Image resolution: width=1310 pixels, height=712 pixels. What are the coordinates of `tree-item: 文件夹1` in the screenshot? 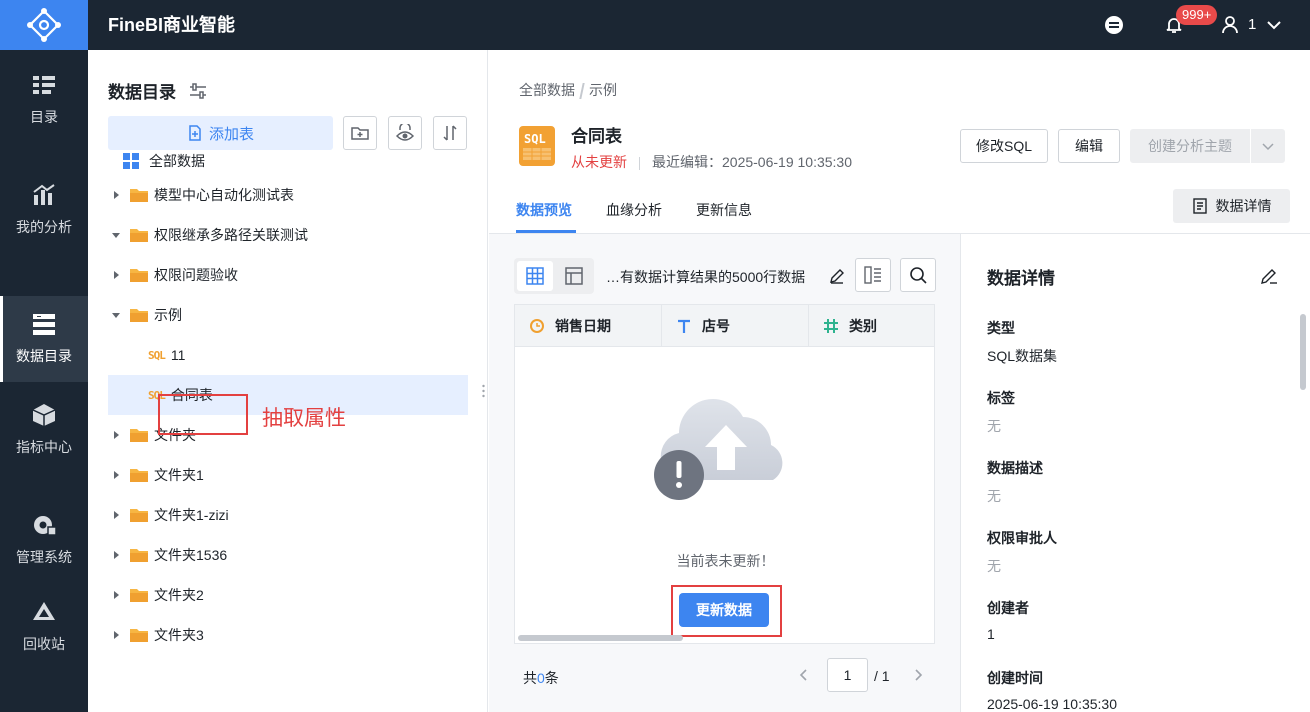 It's located at (288, 475).